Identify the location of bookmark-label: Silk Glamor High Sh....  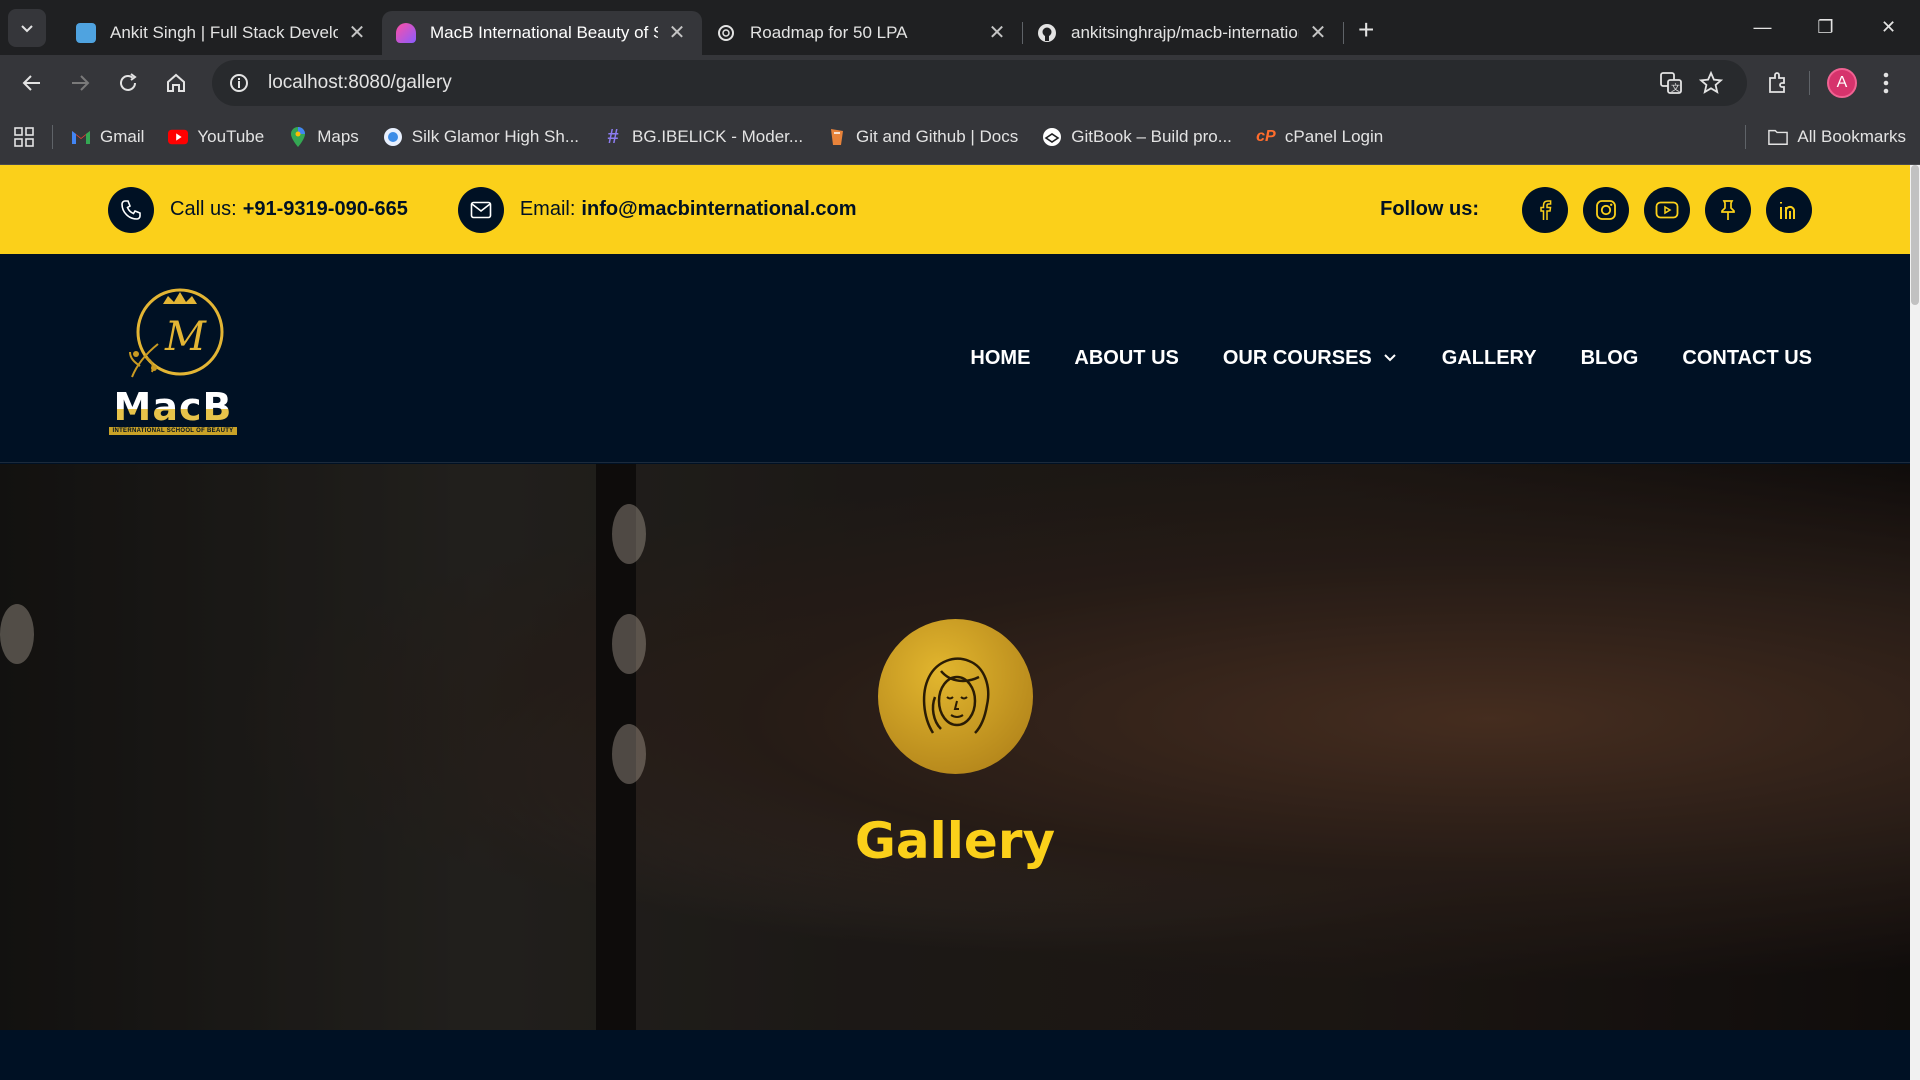
(495, 136).